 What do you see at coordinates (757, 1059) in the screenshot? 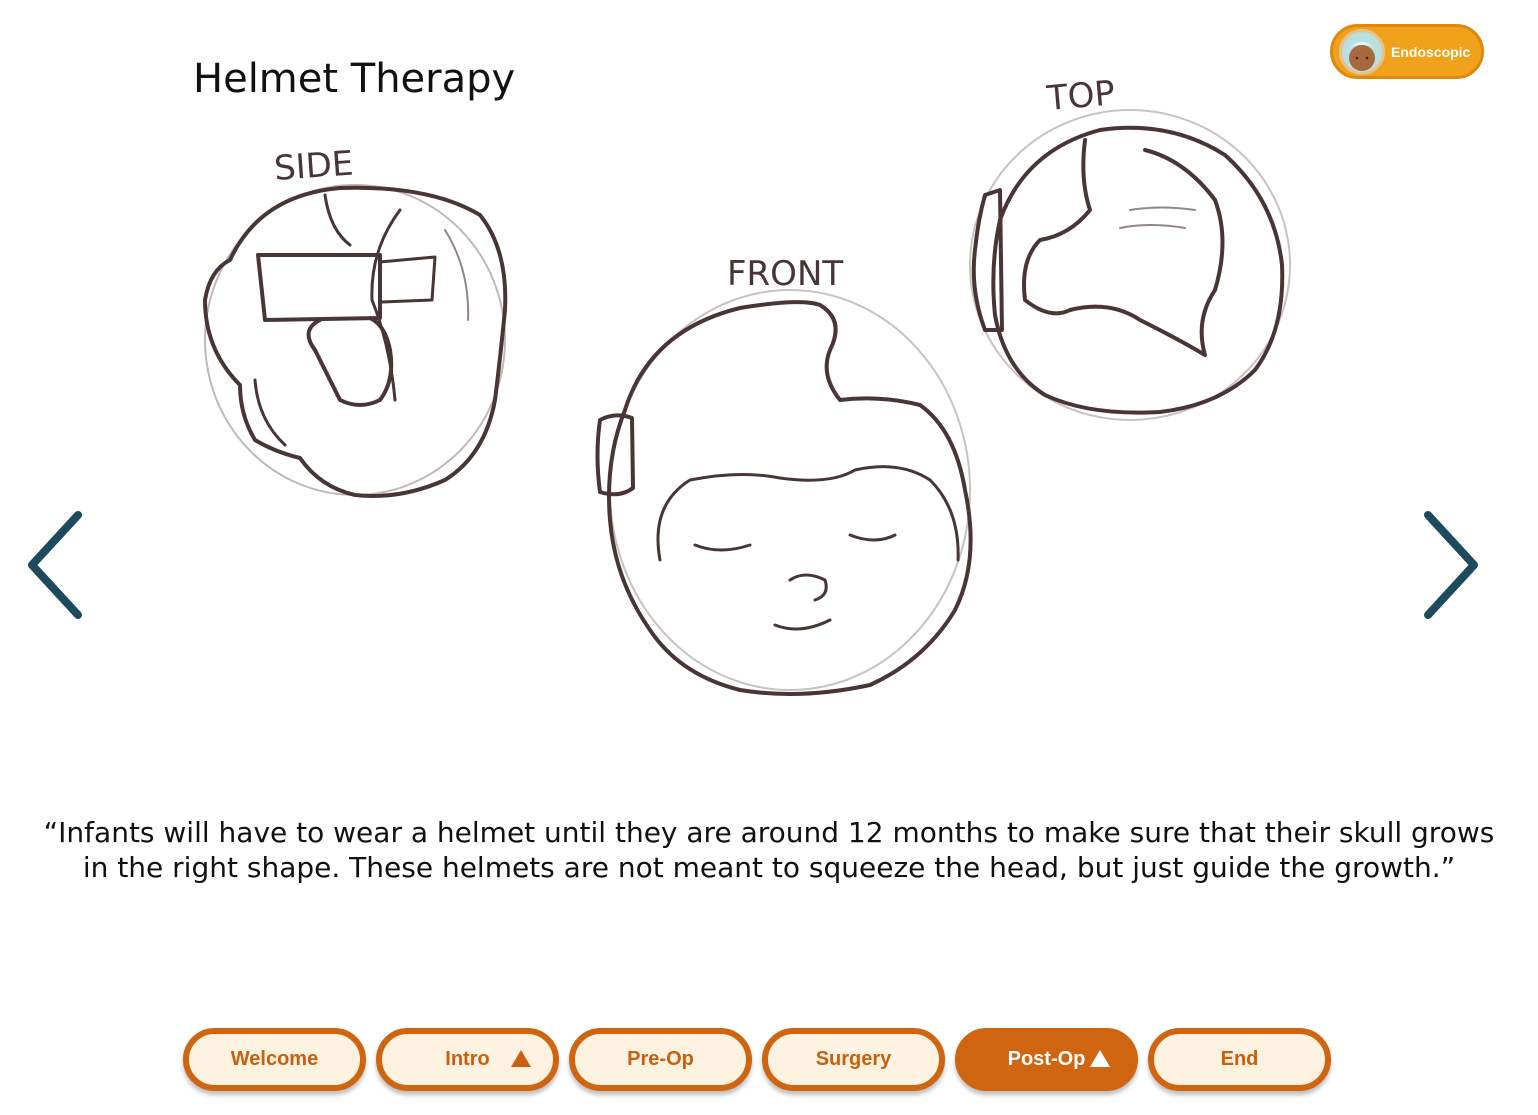
I see `section-navigation: Welcome Intro Pre-Op Surgery Post-Op End` at bounding box center [757, 1059].